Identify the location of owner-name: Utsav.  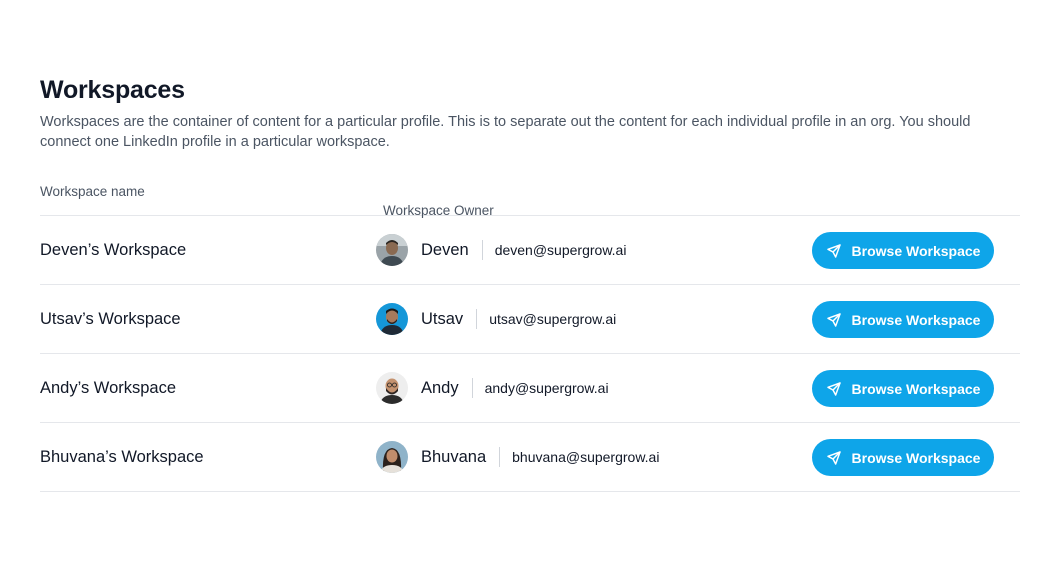
(442, 318).